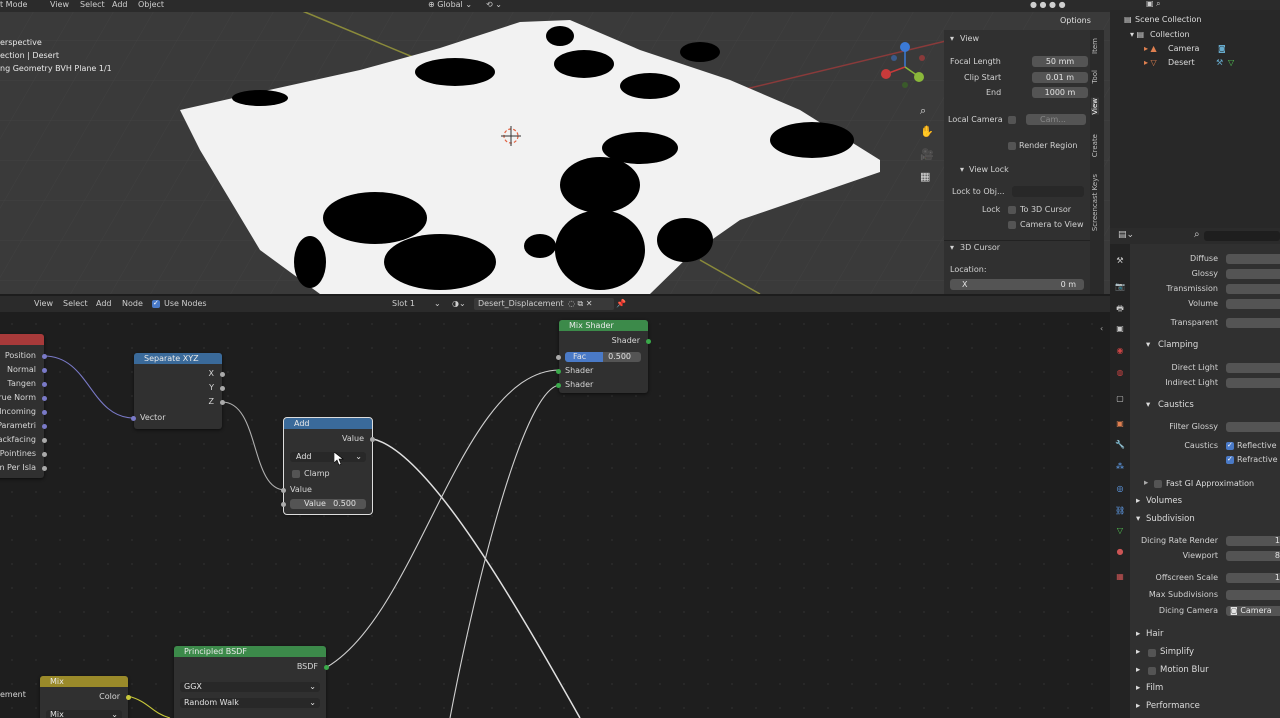 The image size is (1280, 718). I want to click on pin-icon: 📌, so click(621, 304).